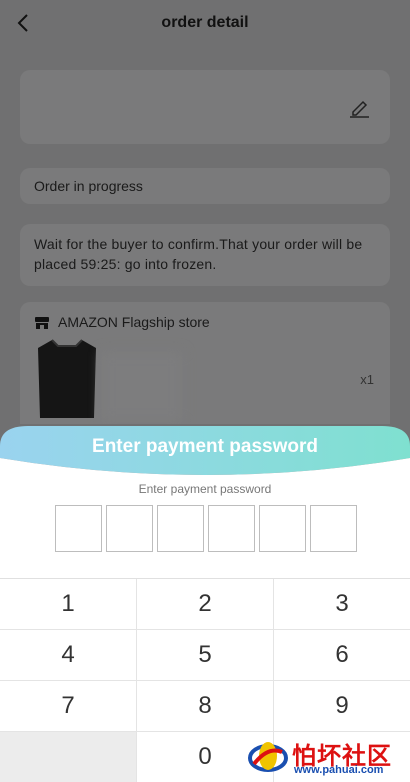 This screenshot has height=782, width=410. I want to click on order-status-text: Order in progress, so click(88, 186).